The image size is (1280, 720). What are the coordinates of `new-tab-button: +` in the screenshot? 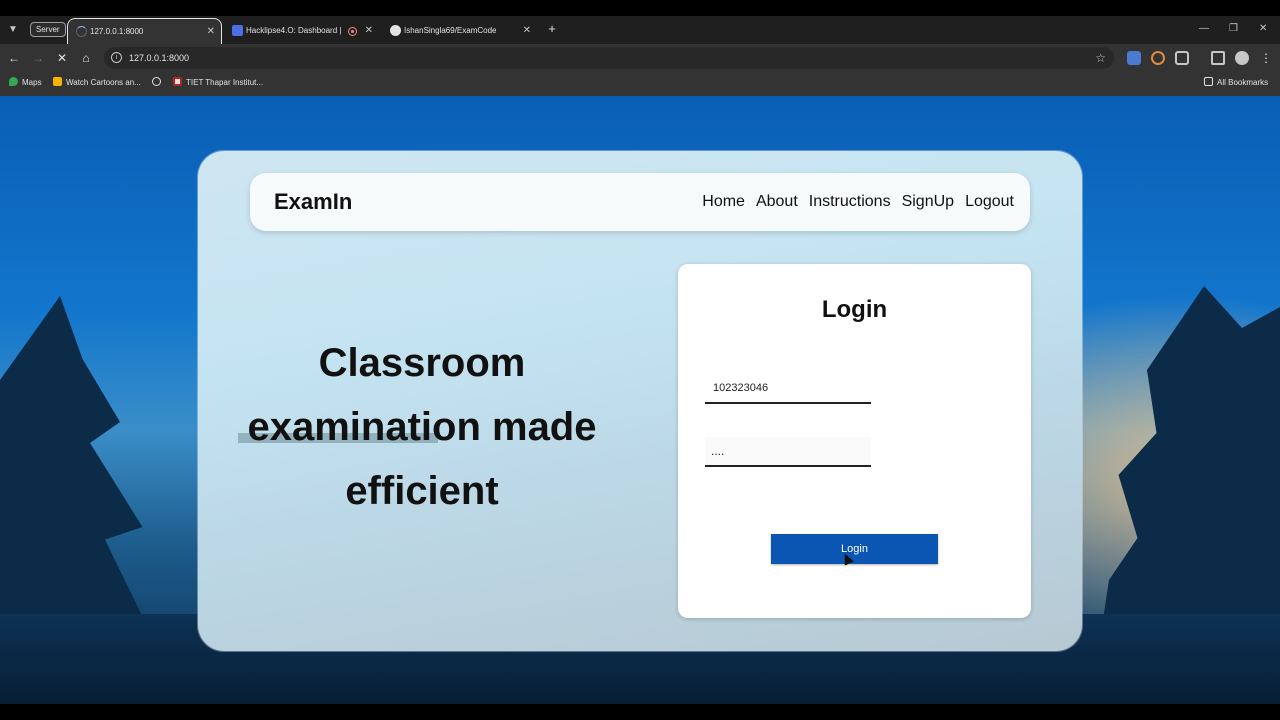 It's located at (552, 29).